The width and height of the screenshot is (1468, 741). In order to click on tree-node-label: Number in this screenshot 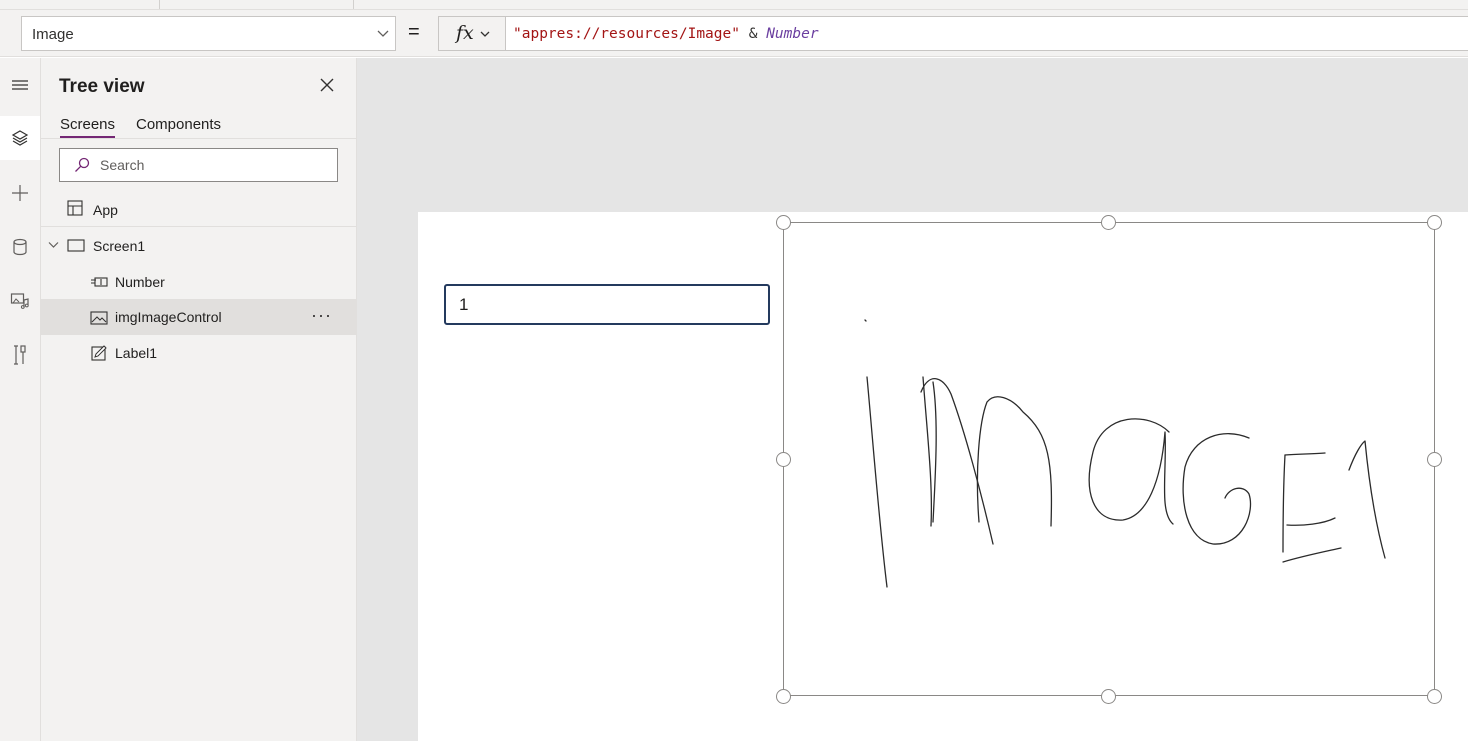, I will do `click(140, 282)`.